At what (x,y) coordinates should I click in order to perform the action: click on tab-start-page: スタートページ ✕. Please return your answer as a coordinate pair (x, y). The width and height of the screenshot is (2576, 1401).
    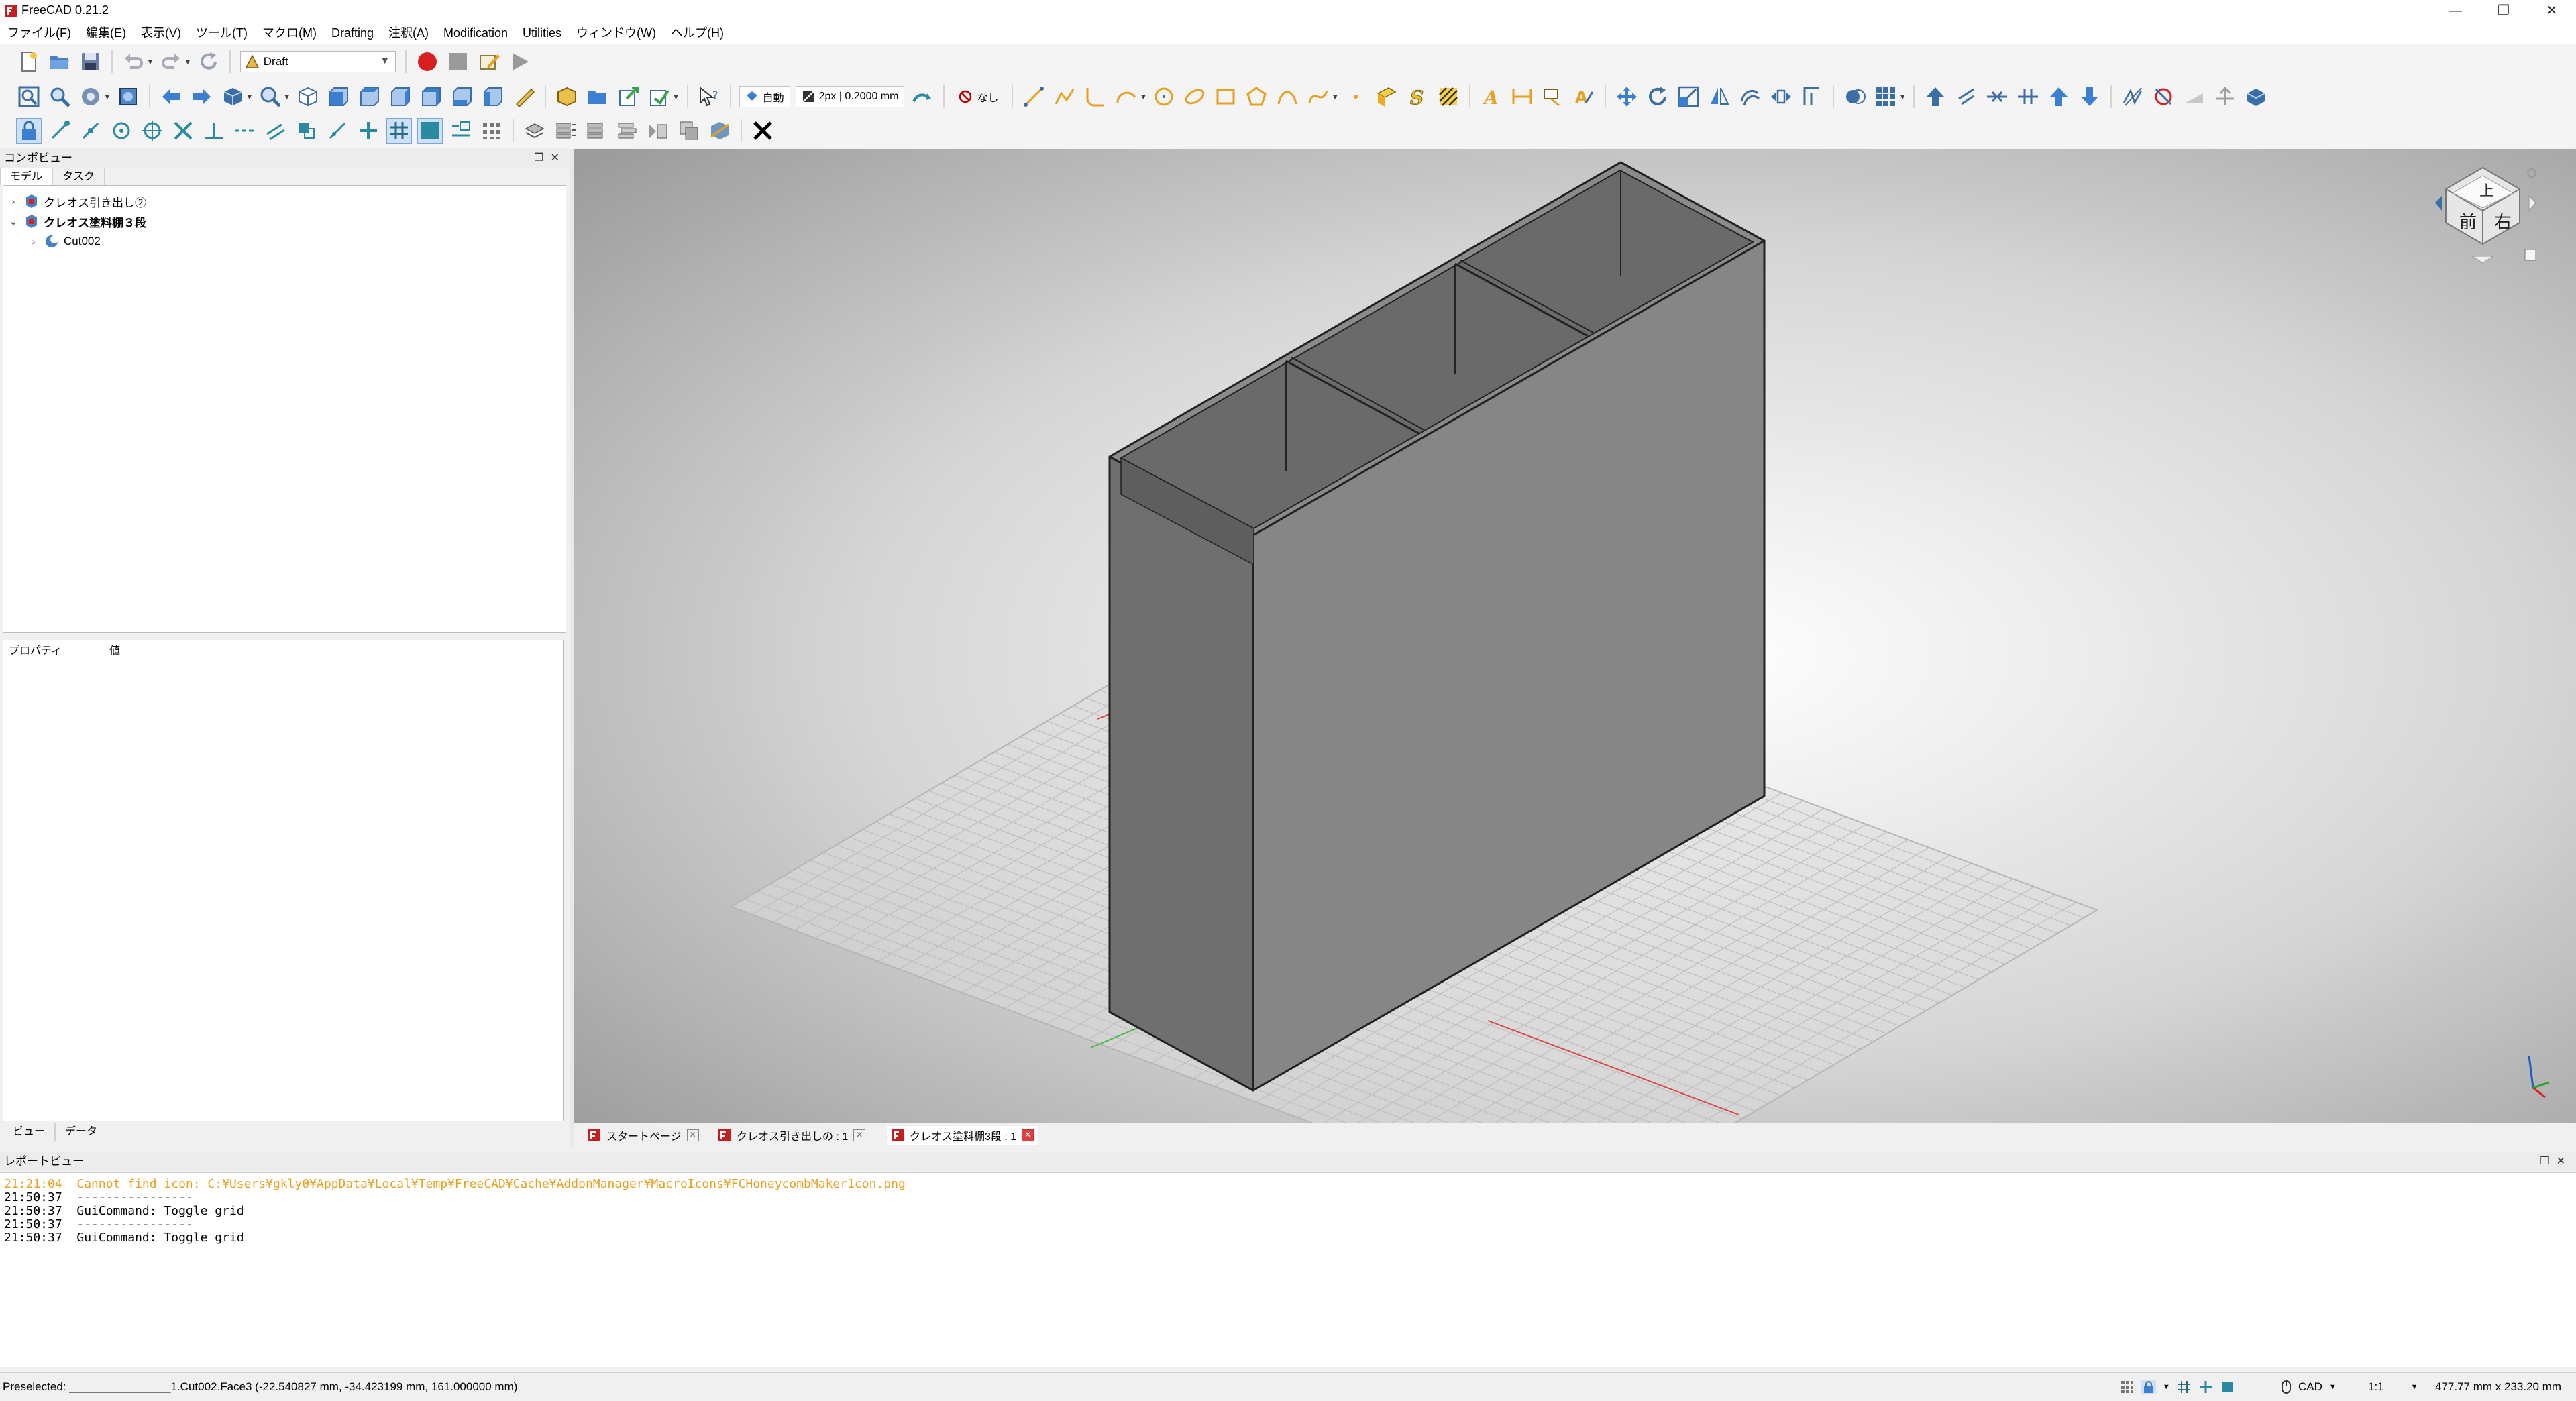
    Looking at the image, I should click on (643, 1135).